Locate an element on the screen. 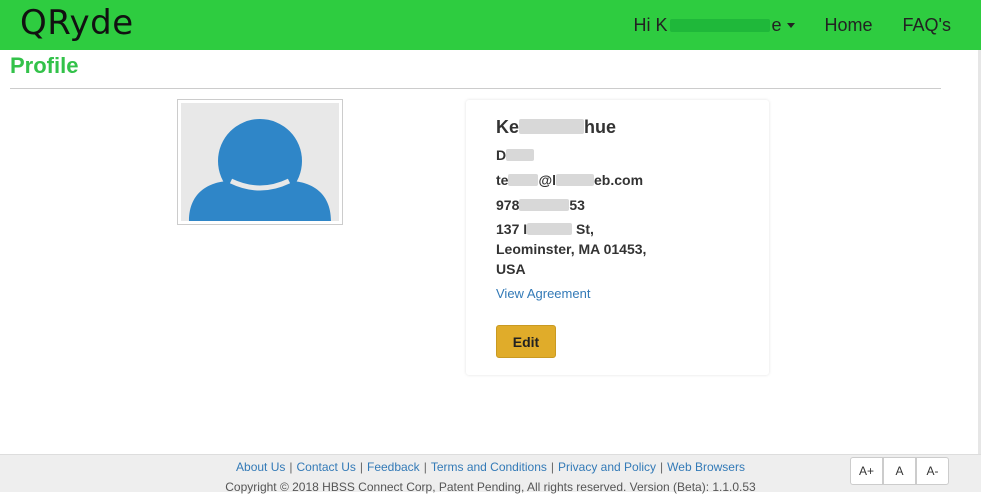  user-greeting-end: e is located at coordinates (776, 24).